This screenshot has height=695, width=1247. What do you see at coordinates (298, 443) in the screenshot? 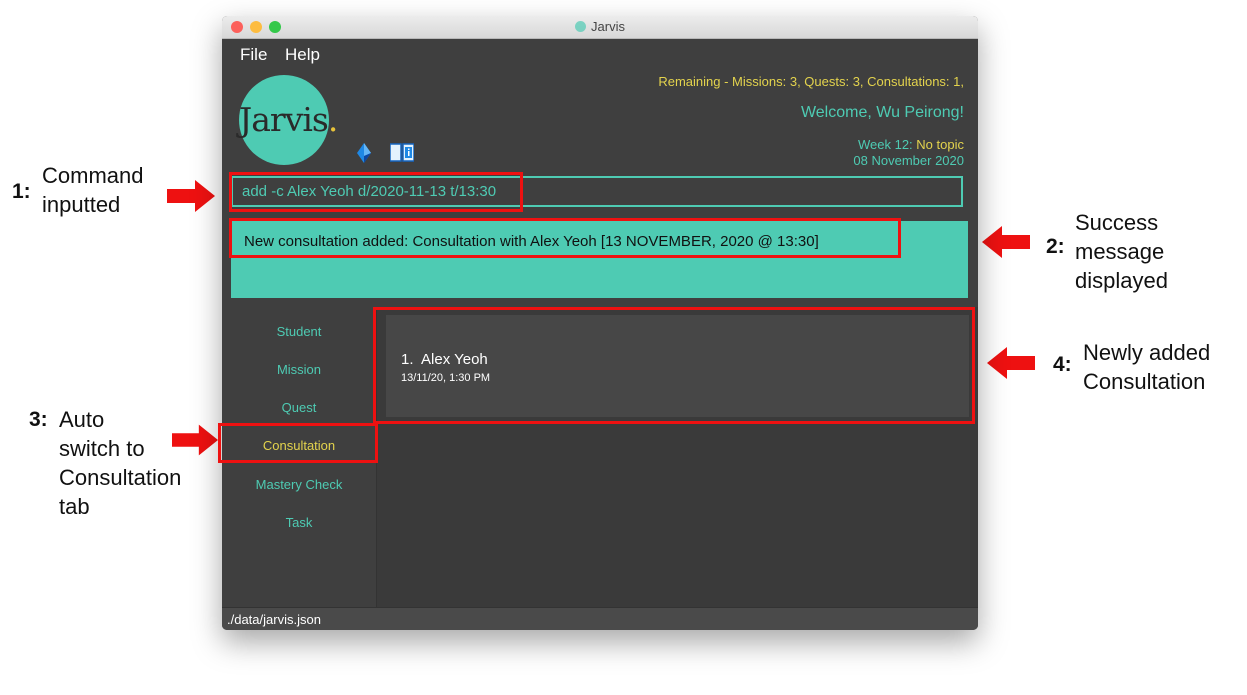
I see `highlight-consultation-tab` at bounding box center [298, 443].